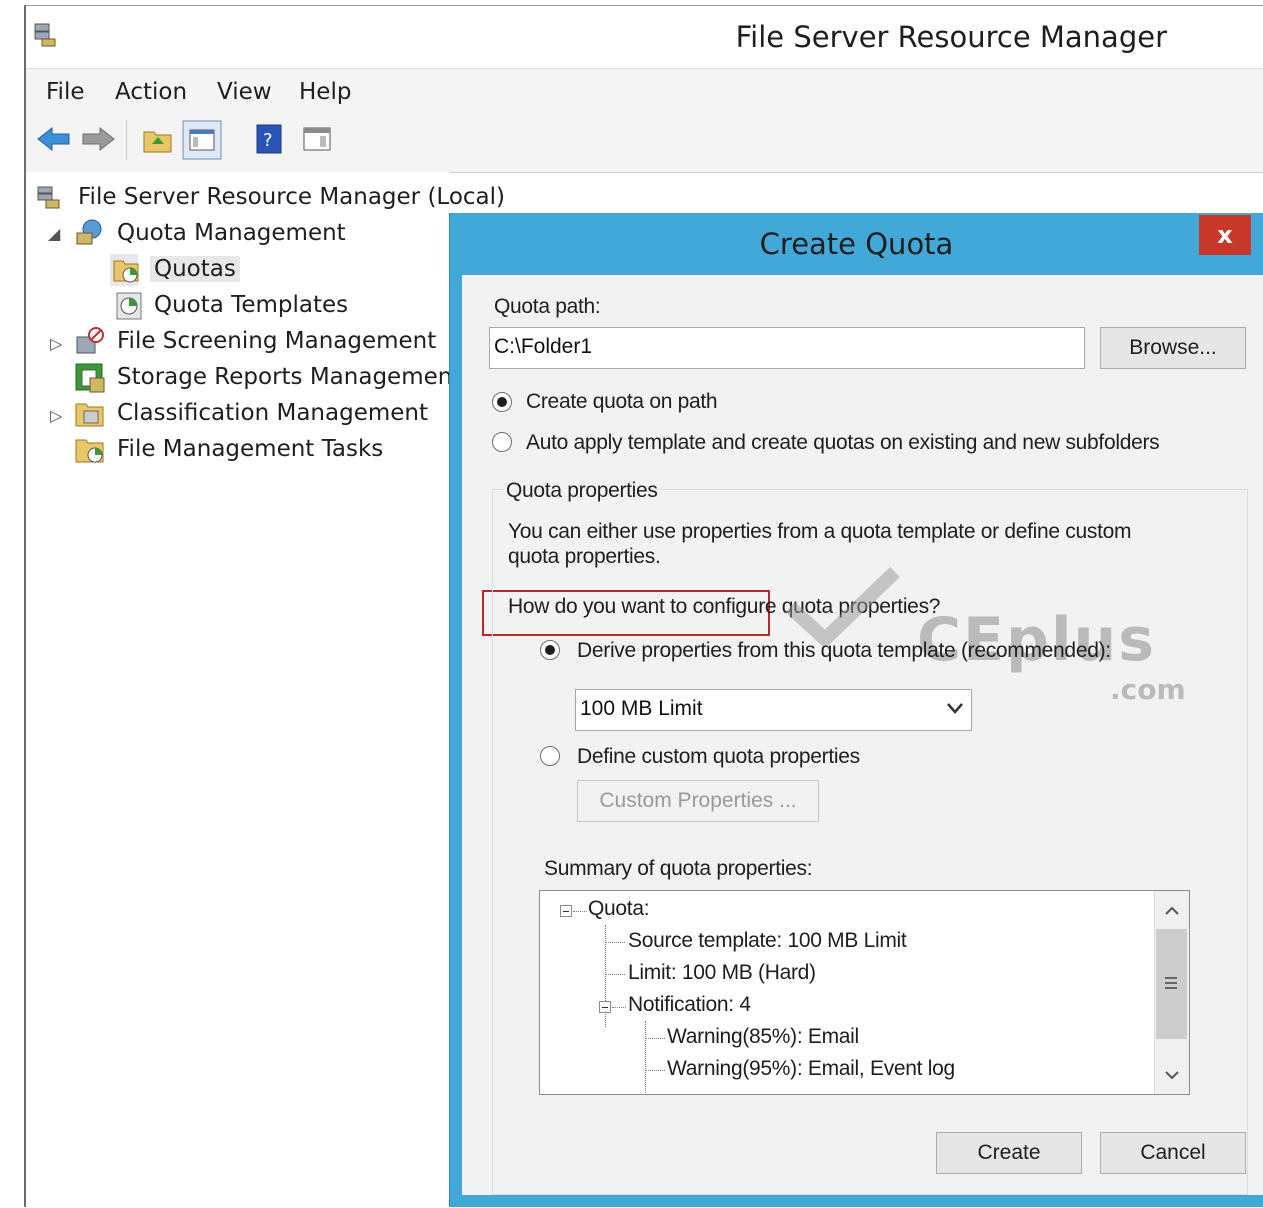 The image size is (1263, 1208). I want to click on forward-icon, so click(98, 141).